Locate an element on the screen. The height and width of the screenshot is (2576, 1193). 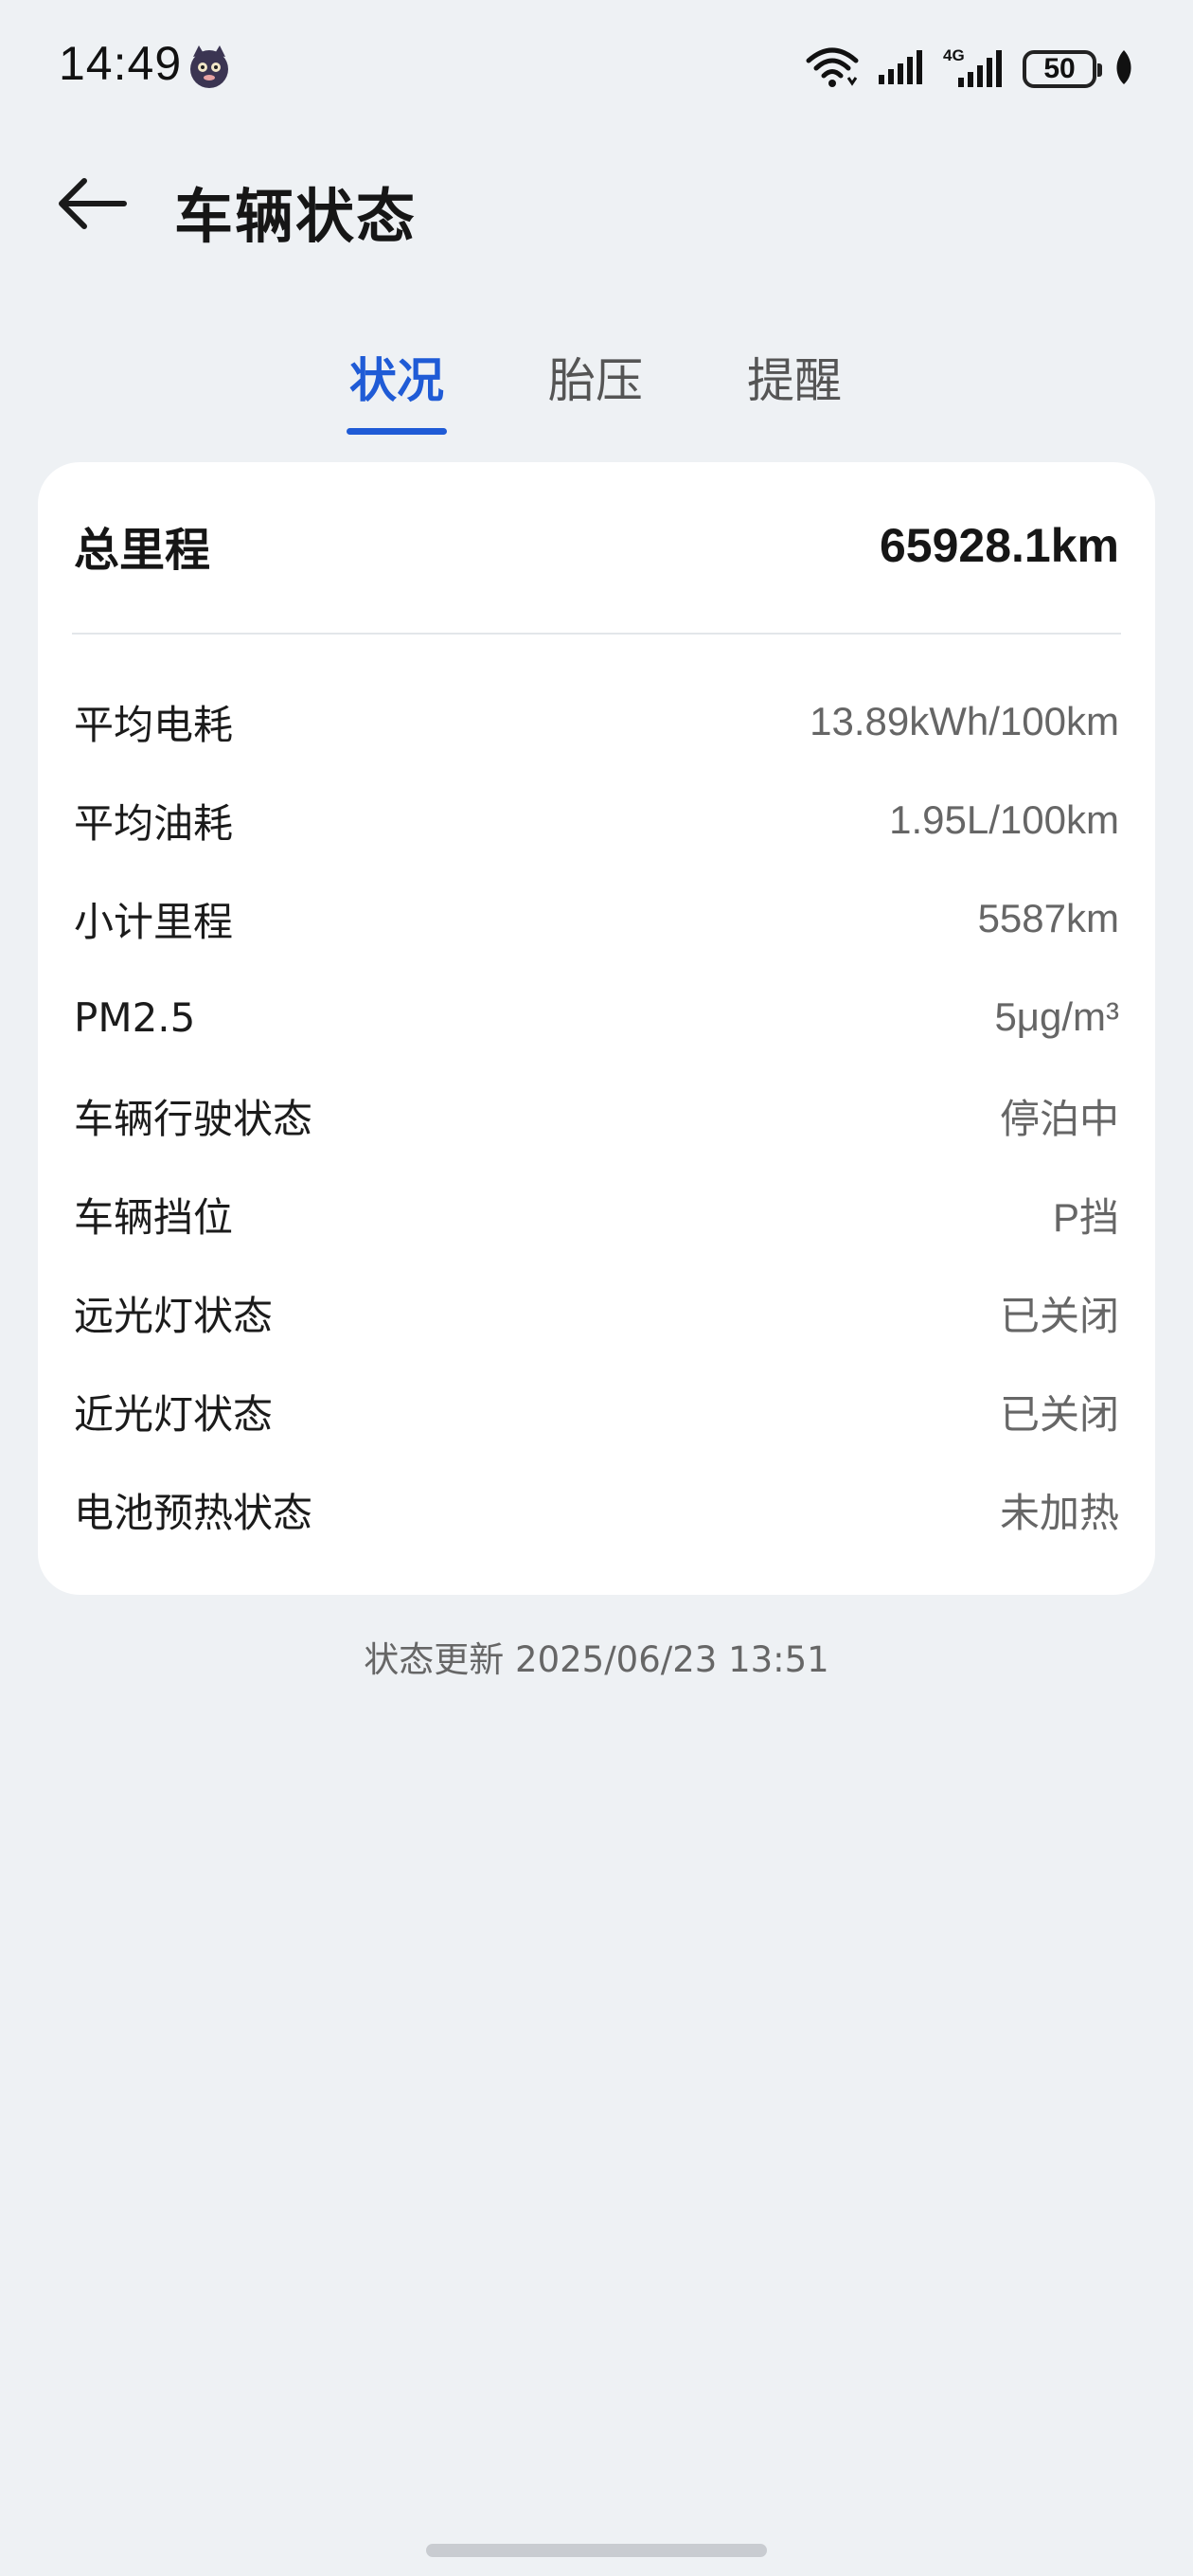
leaf-icon is located at coordinates (1123, 69).